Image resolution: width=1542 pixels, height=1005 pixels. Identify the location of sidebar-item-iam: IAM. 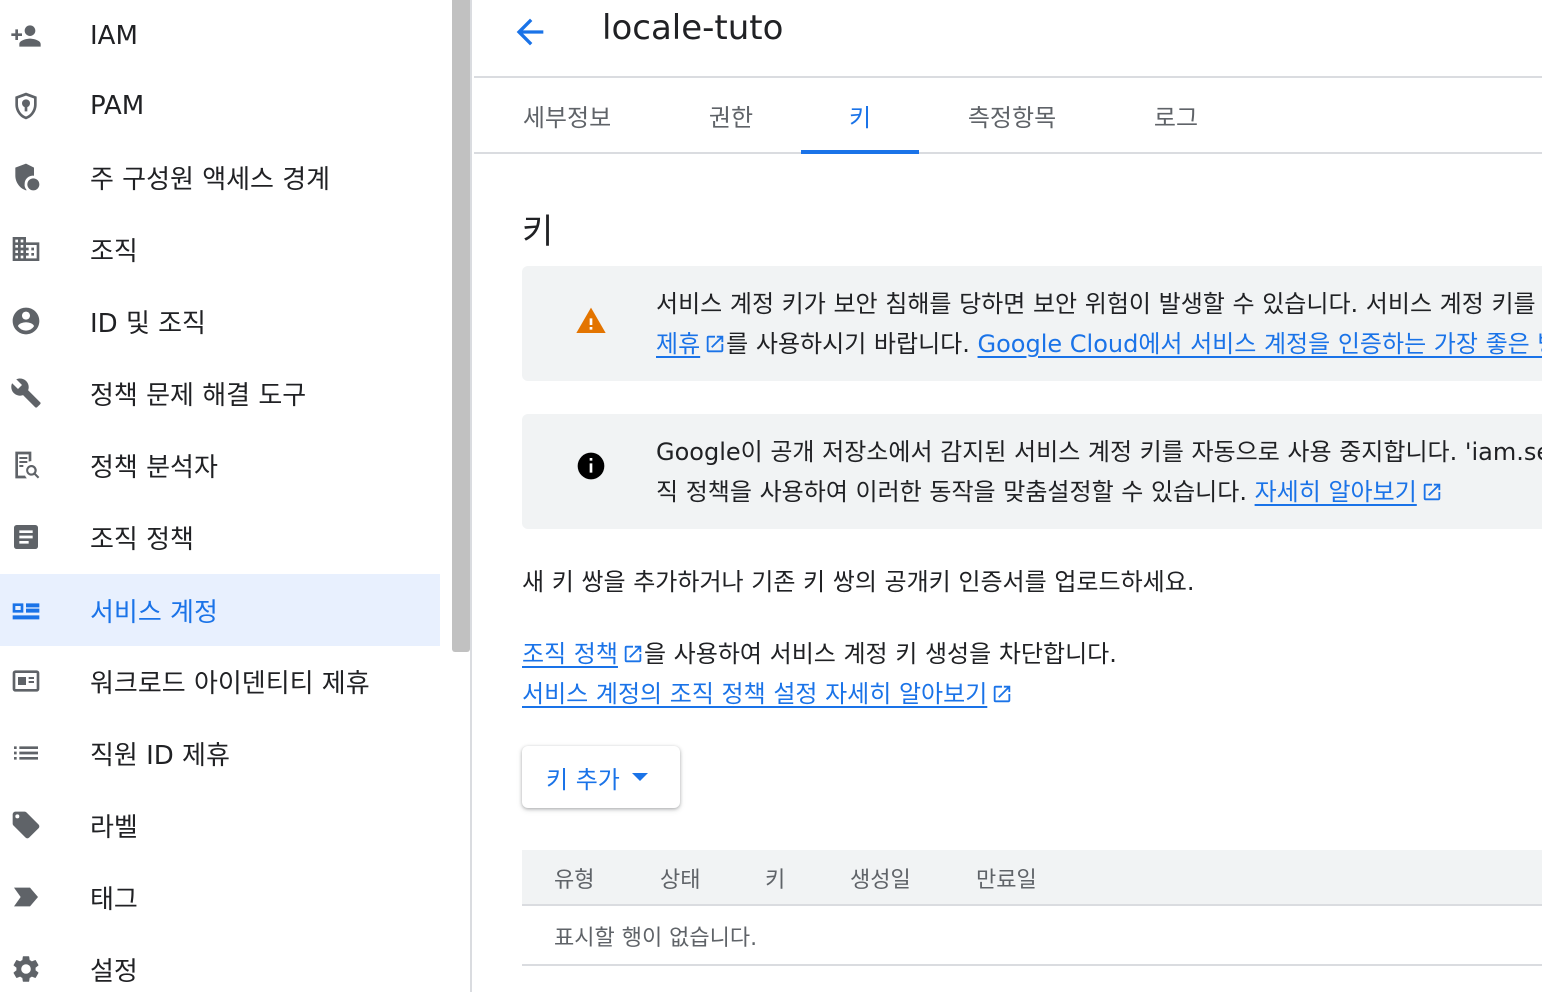
(220, 36).